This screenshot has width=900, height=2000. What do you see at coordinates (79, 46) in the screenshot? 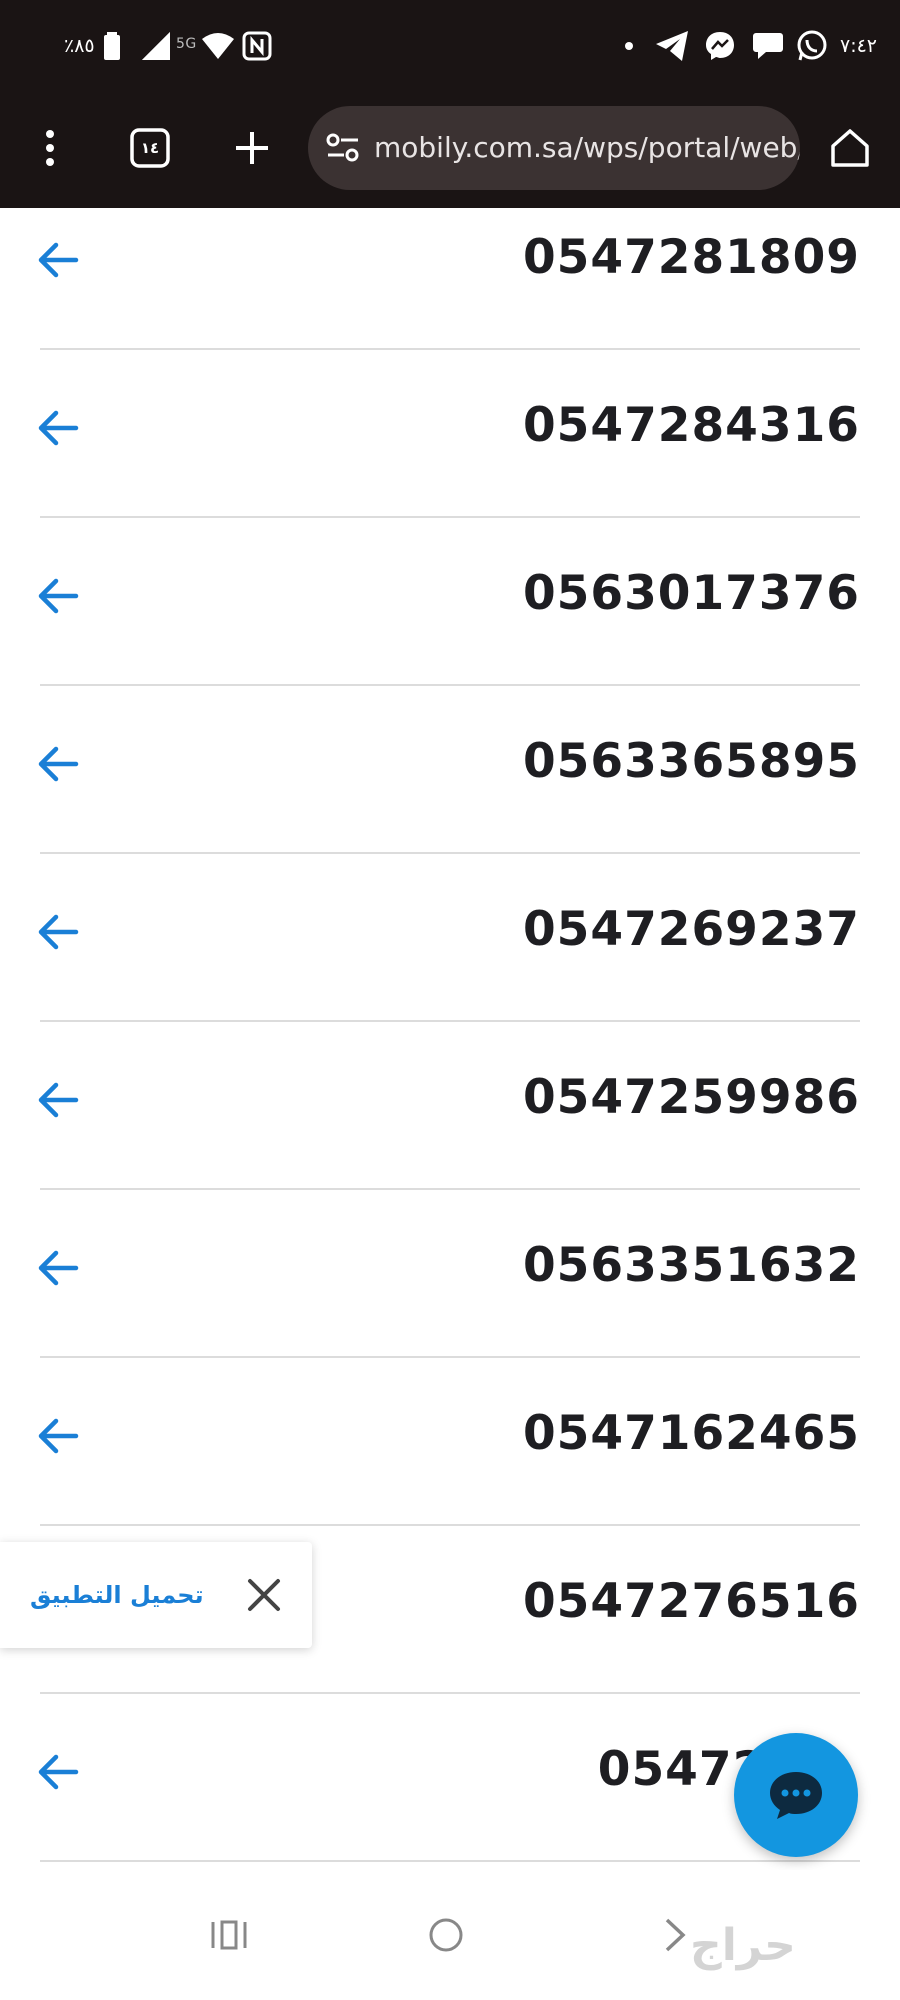
I see `battery-percent: ٪٨٥` at bounding box center [79, 46].